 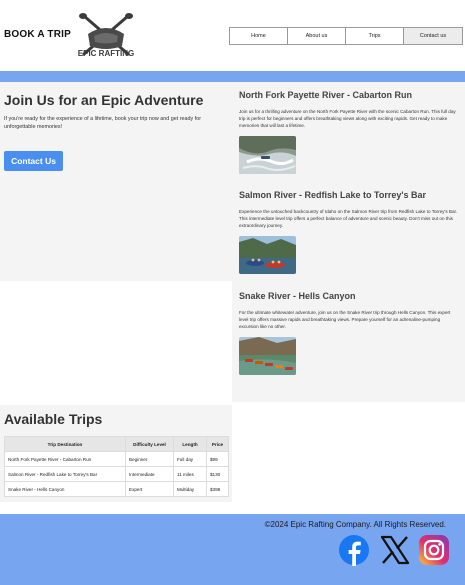 I want to click on x-icon, so click(x=395, y=550).